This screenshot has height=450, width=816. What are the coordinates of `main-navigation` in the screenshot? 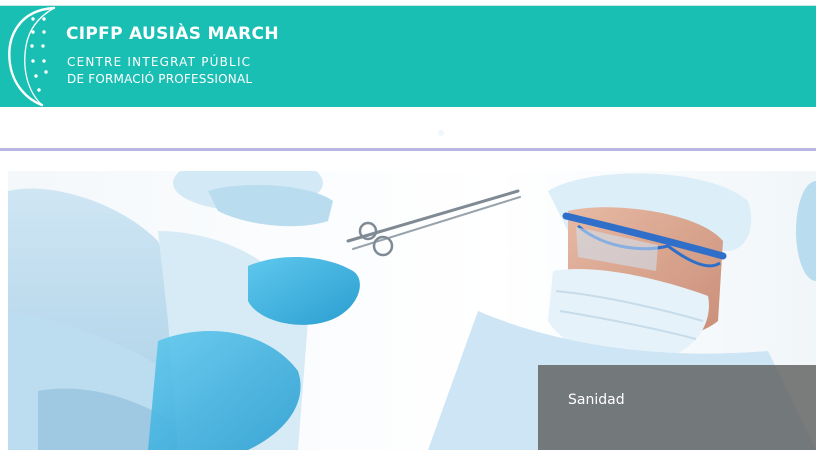 It's located at (408, 127).